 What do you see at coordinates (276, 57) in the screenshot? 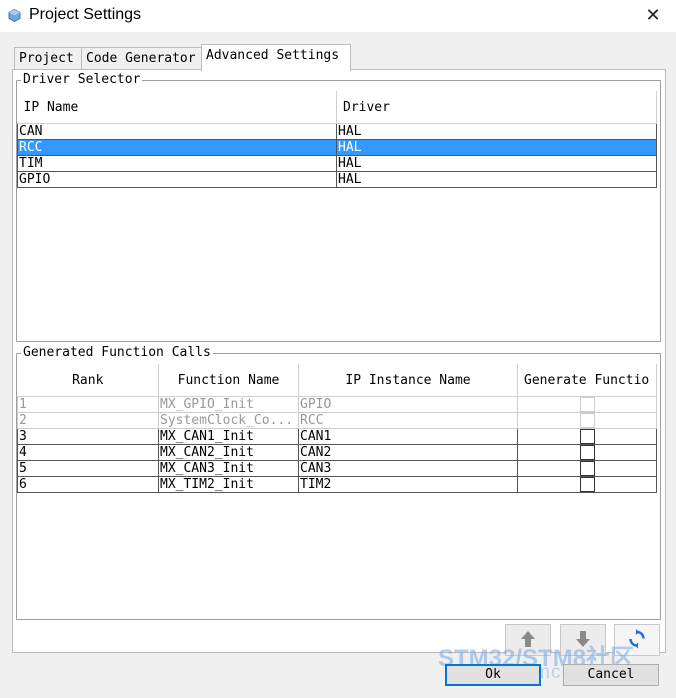
I see `tab-advanced-settings: Advanced Settings` at bounding box center [276, 57].